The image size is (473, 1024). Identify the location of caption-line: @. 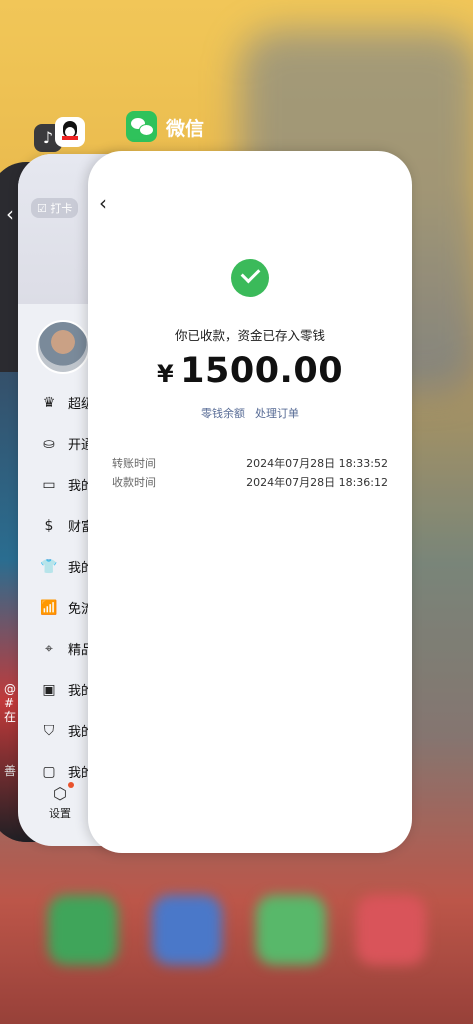
(10, 689).